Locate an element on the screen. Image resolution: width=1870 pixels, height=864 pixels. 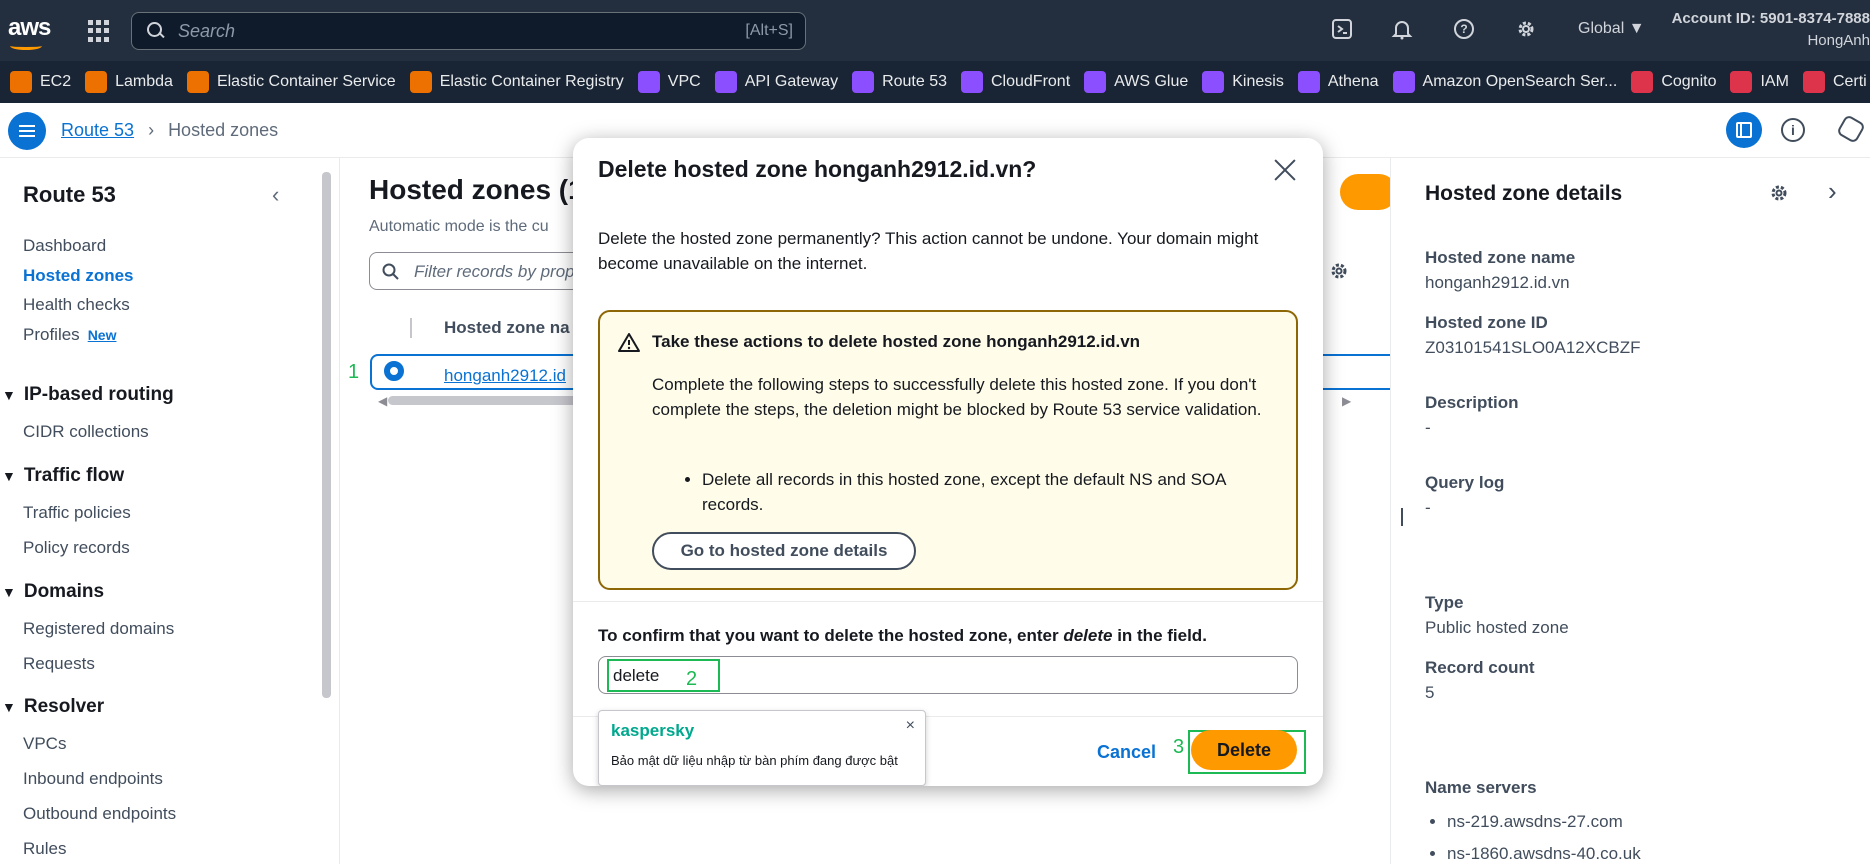
scroll-right-icon: ▶ is located at coordinates (1346, 401).